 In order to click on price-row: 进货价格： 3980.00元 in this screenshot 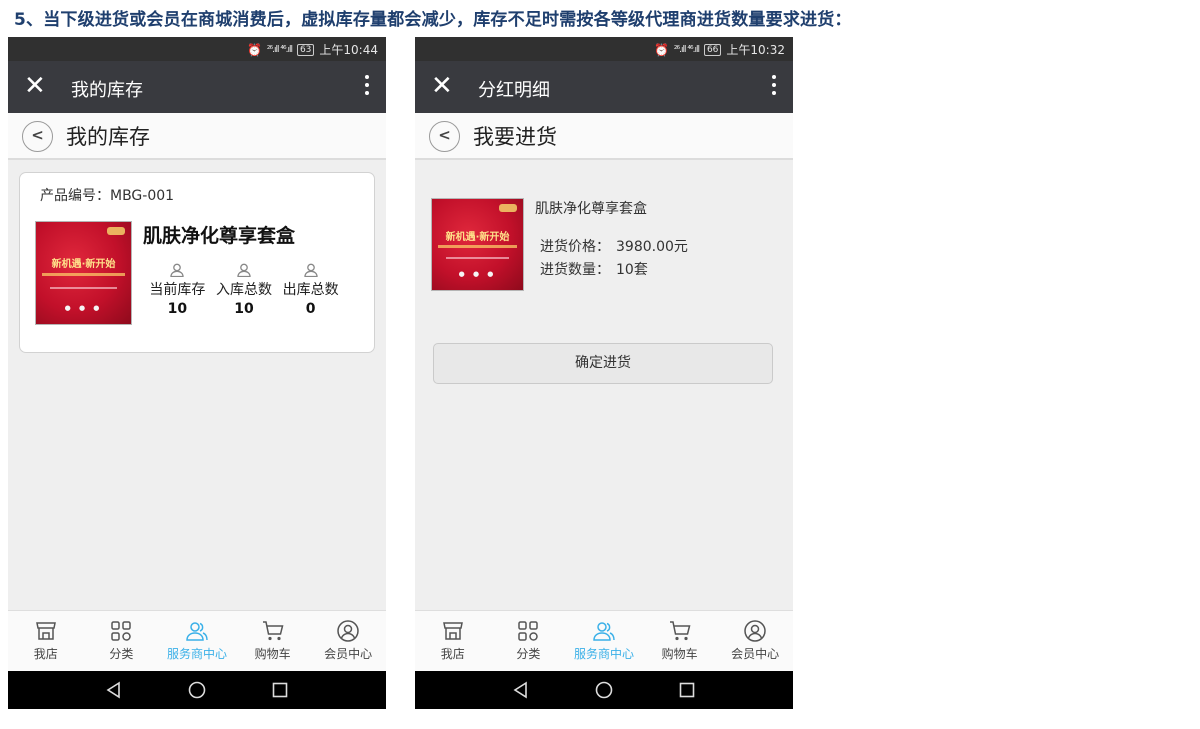, I will do `click(614, 246)`.